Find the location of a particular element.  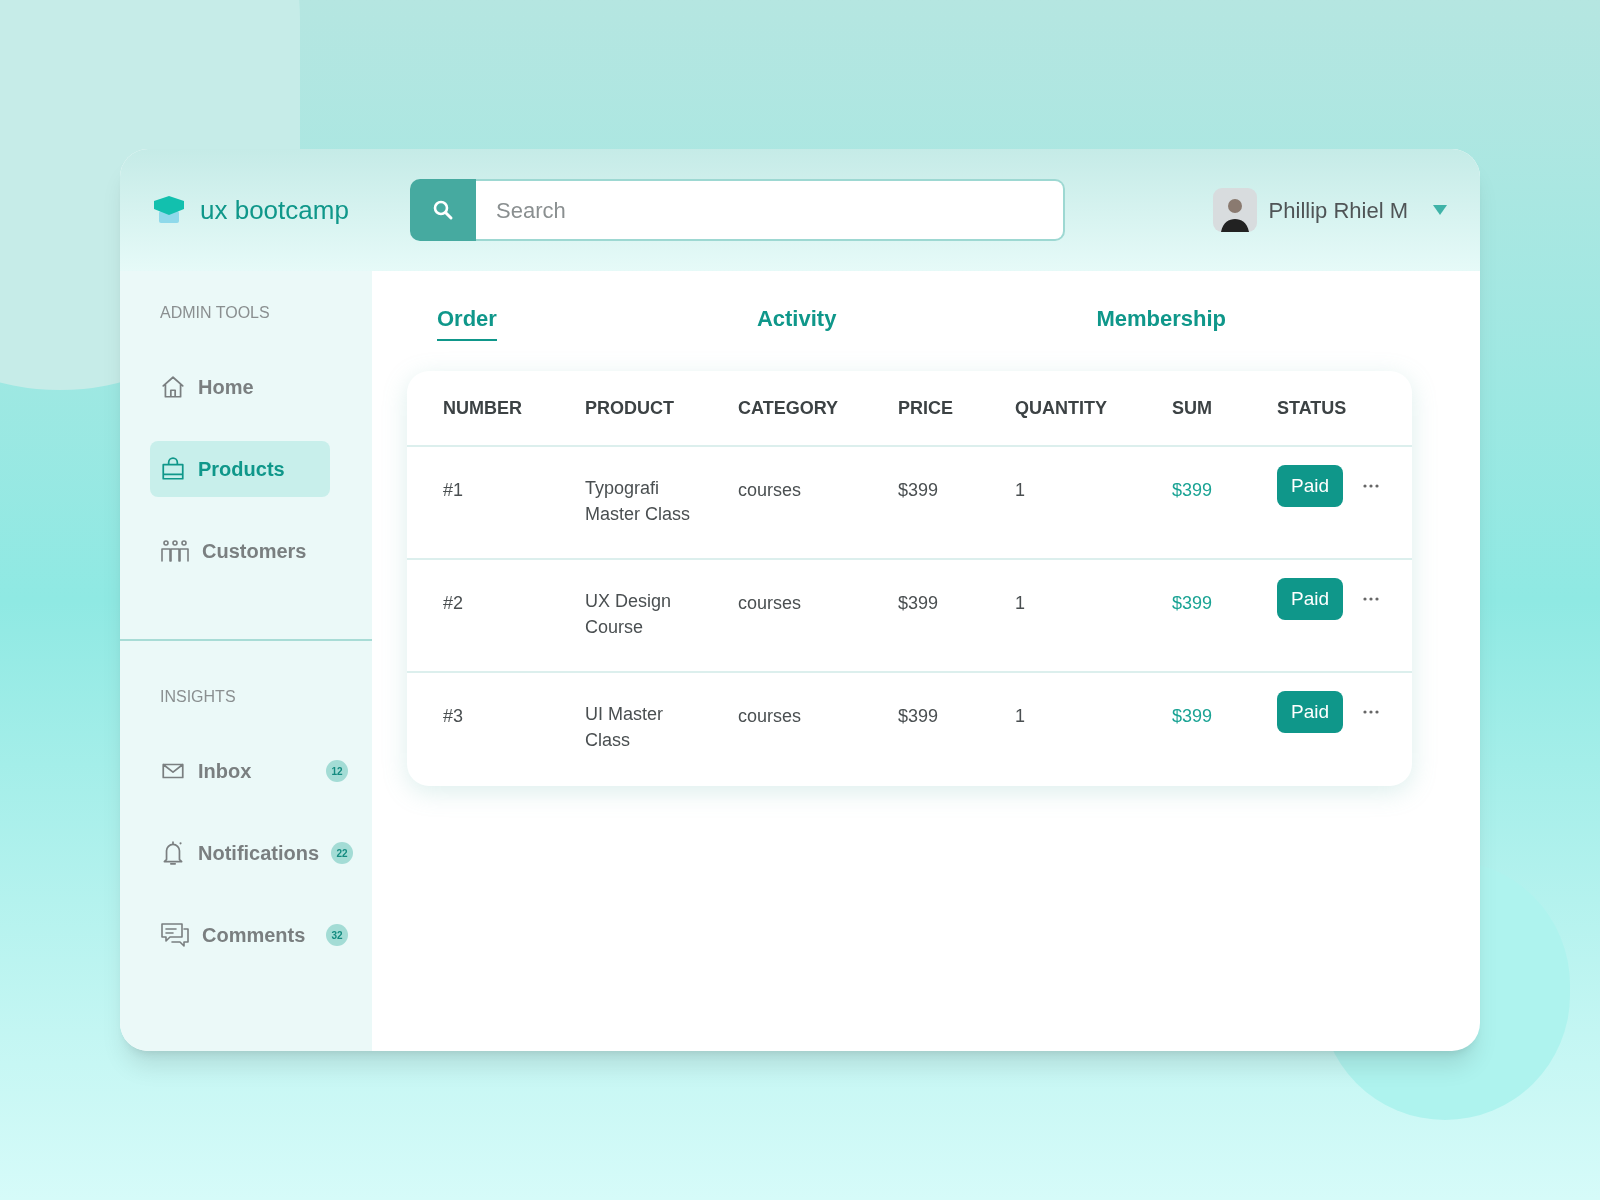

tab: Order is located at coordinates (467, 321).